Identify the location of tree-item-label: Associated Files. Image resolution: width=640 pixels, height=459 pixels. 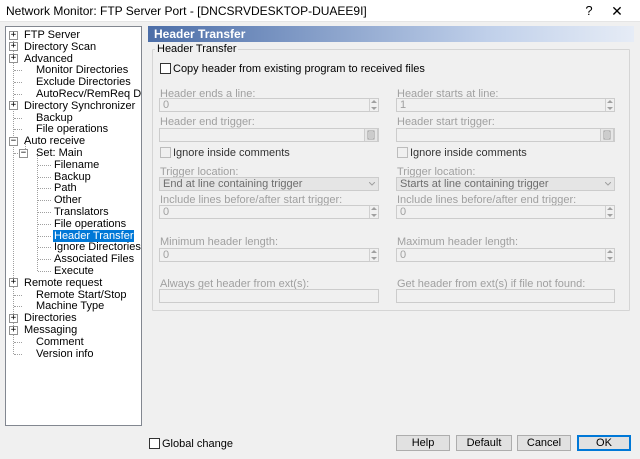
(94, 259).